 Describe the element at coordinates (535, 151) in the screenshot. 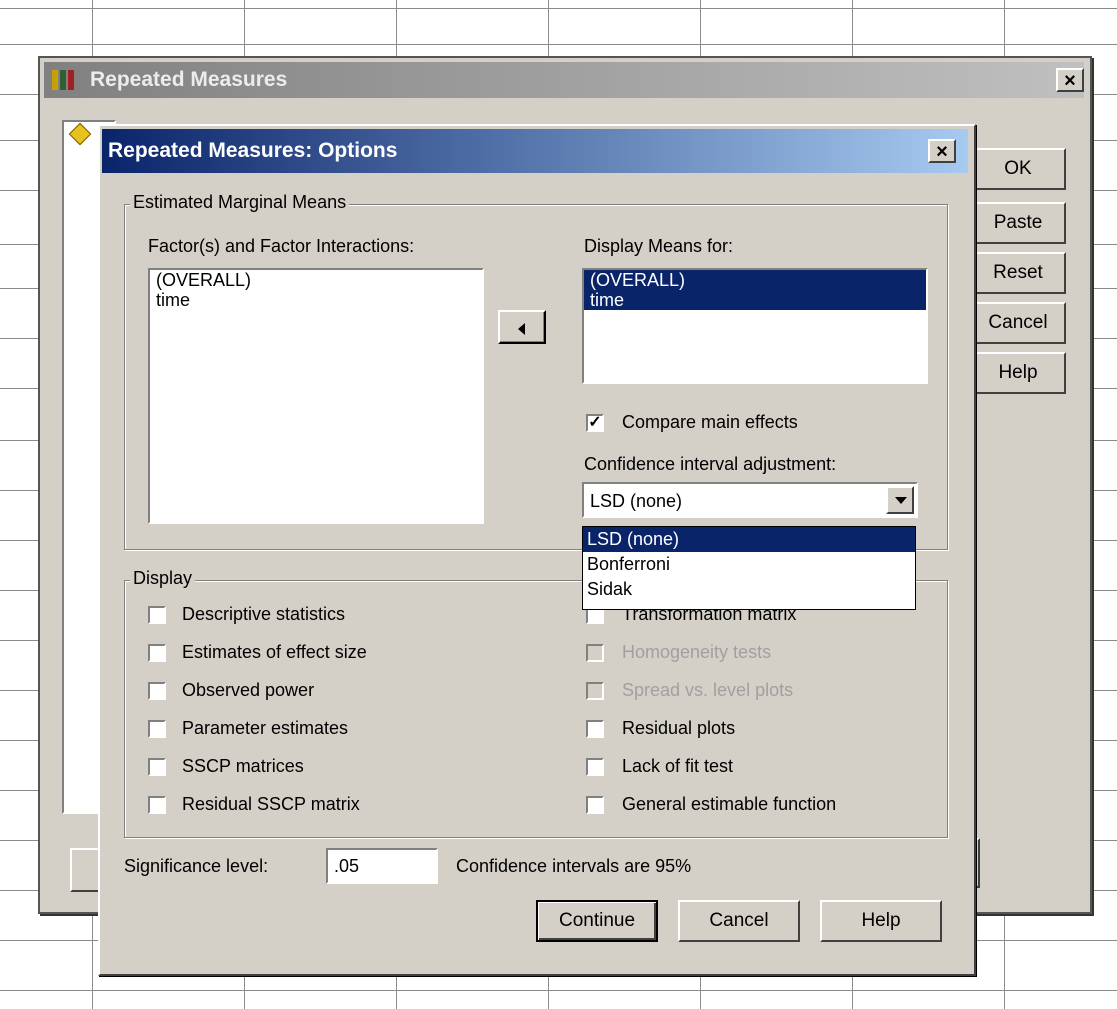

I see `options-title-bar: Repeated Measures: Options ×` at that location.